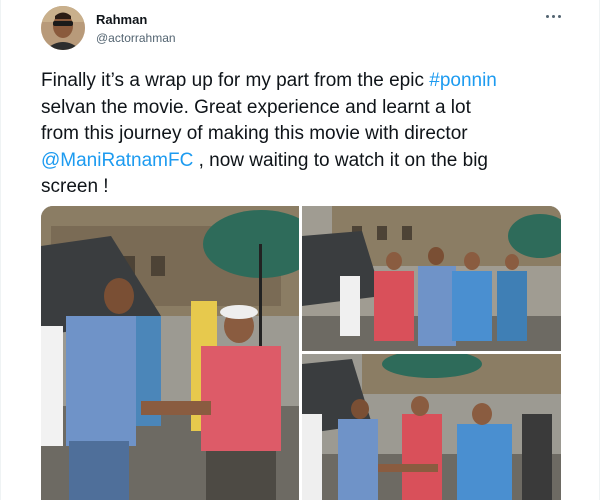 Image resolution: width=600 pixels, height=500 pixels. What do you see at coordinates (340, 160) in the screenshot?
I see `tweet-text-segment: , now waiting to watch it on the big` at bounding box center [340, 160].